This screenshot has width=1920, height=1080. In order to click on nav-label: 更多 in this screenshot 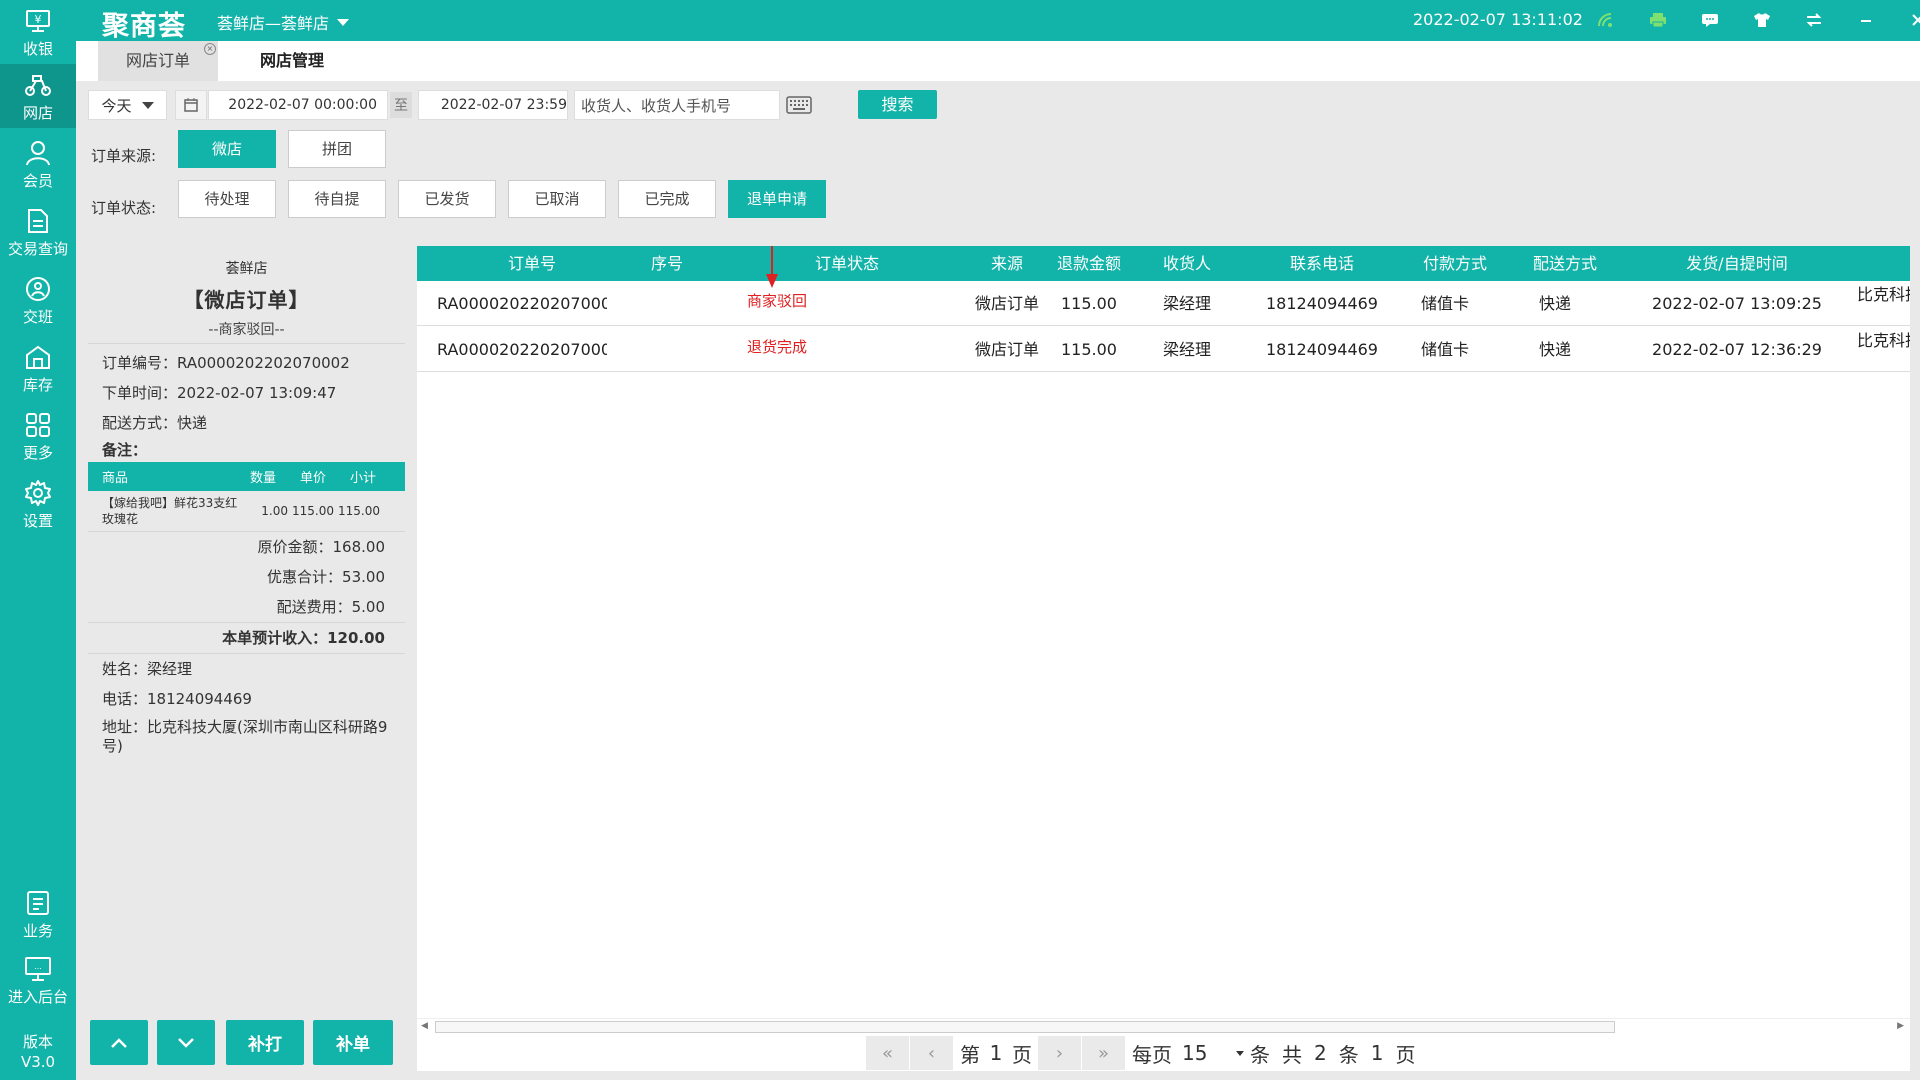, I will do `click(37, 452)`.